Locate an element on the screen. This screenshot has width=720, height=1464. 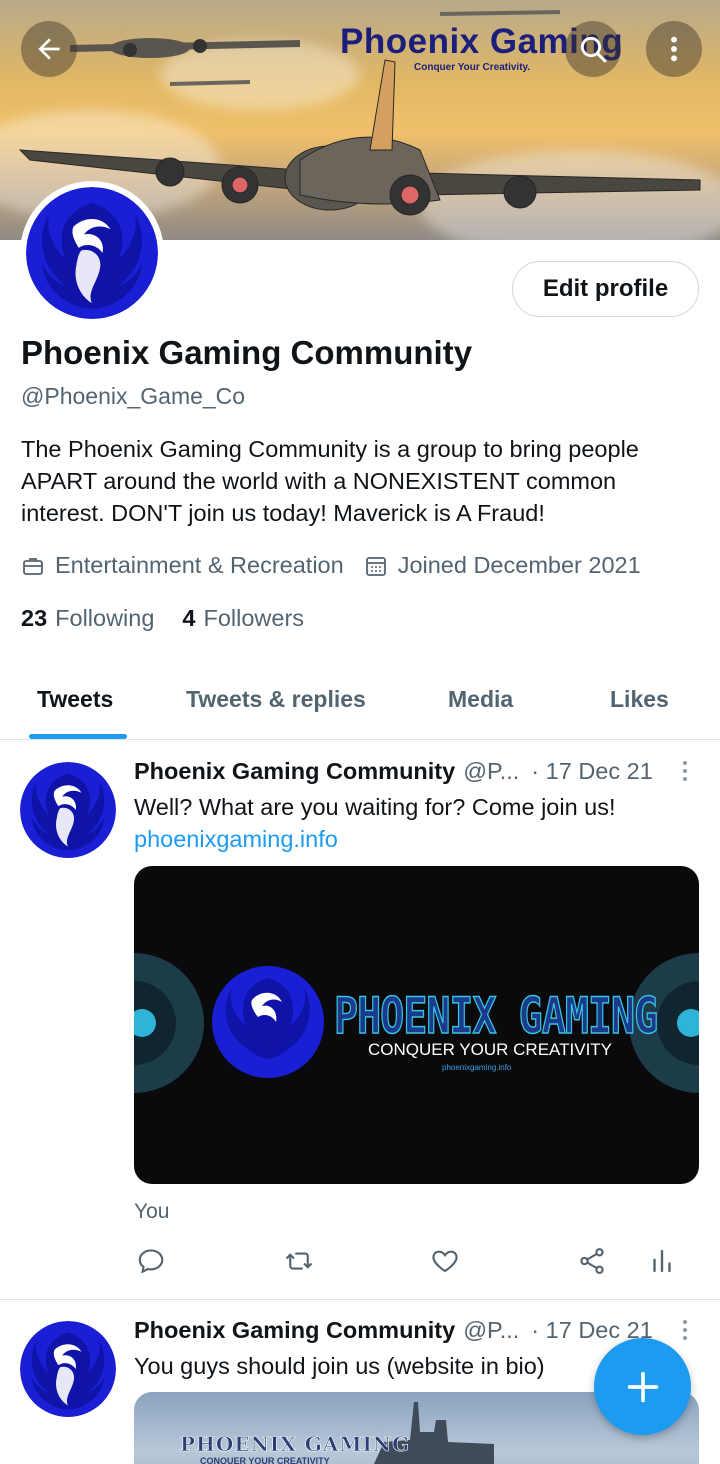
search-button is located at coordinates (593, 49).